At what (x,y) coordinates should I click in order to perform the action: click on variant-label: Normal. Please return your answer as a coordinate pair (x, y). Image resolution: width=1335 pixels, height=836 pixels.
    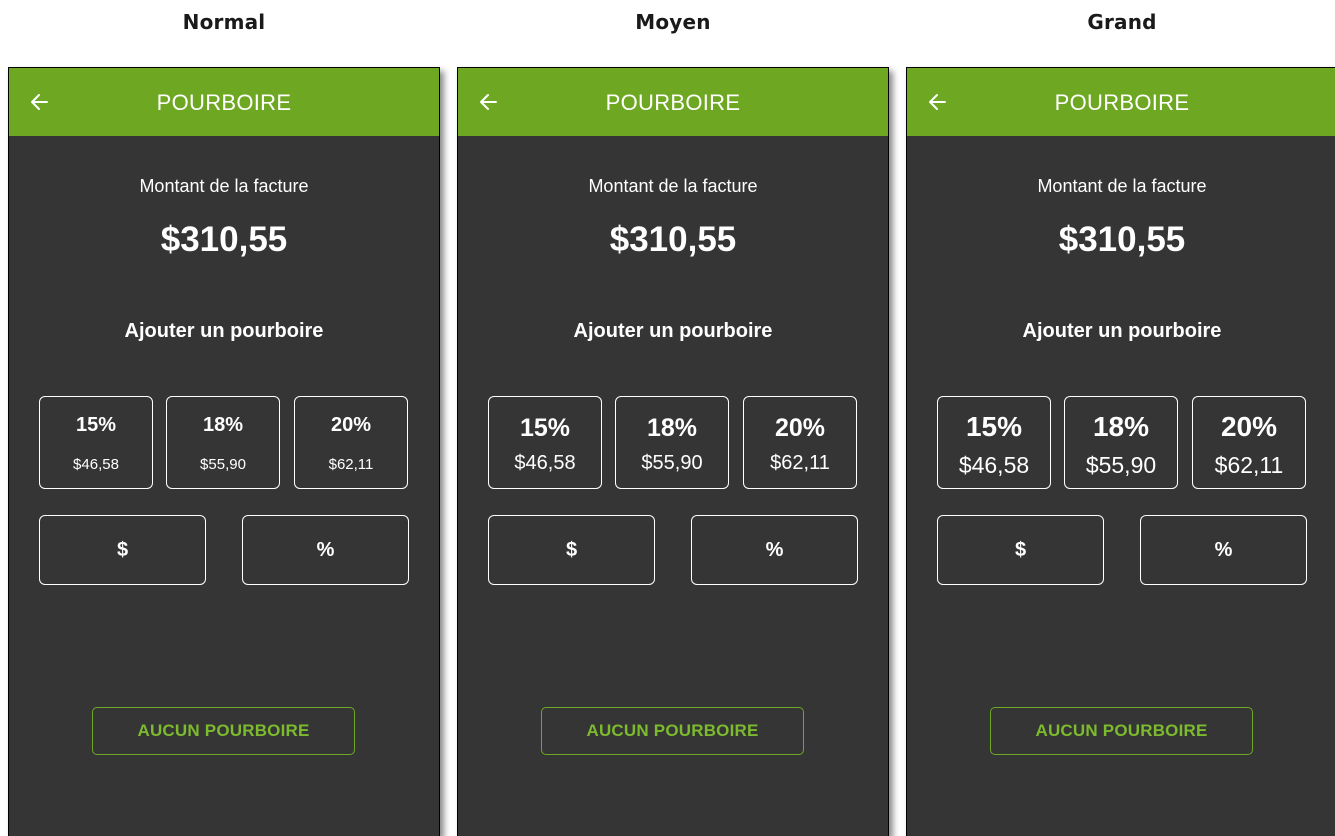
    Looking at the image, I should click on (224, 22).